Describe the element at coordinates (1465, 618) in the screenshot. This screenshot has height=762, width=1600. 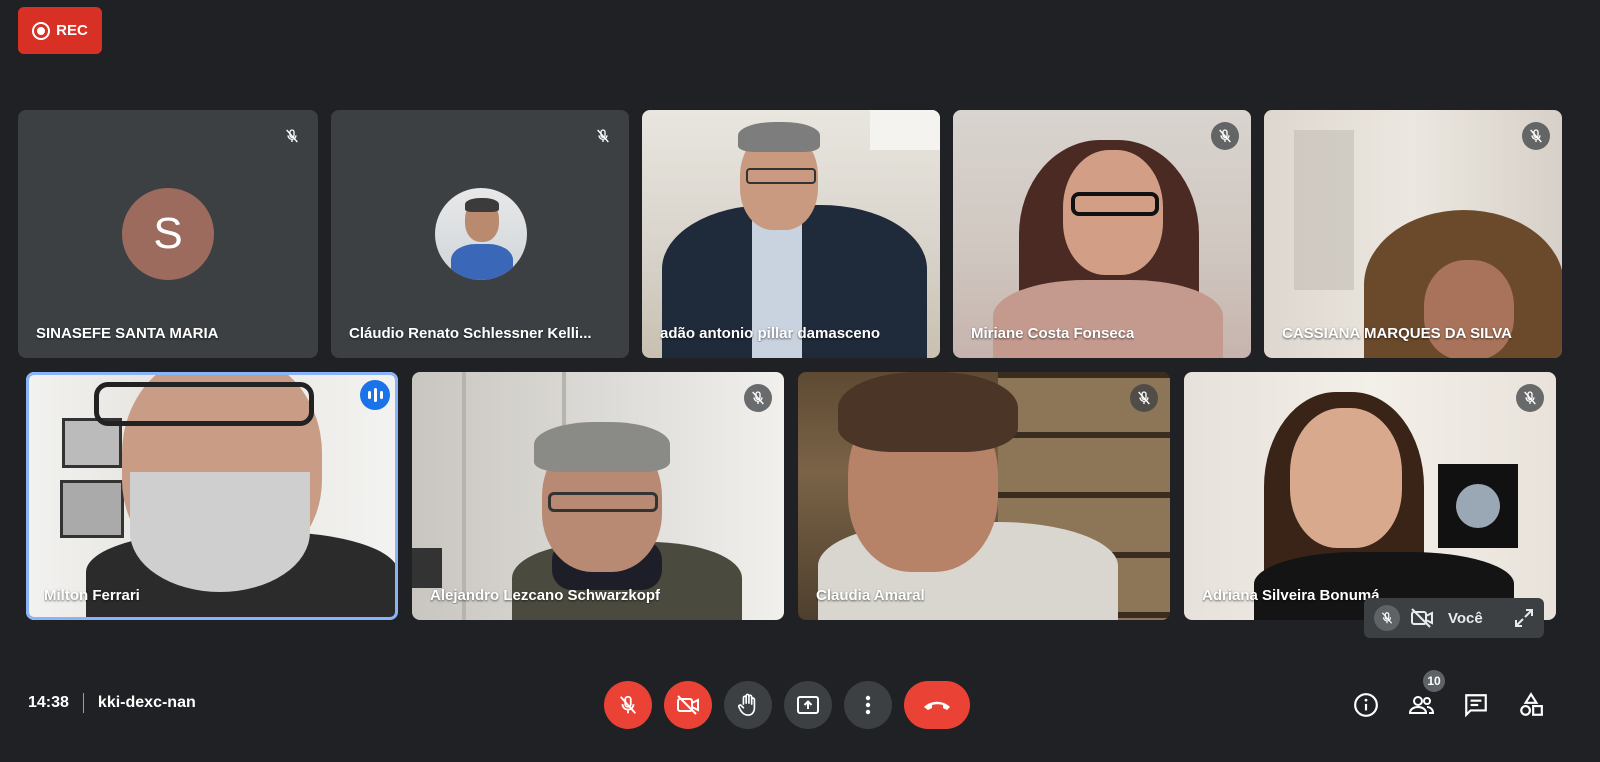
I see `self-view-label: Você` at that location.